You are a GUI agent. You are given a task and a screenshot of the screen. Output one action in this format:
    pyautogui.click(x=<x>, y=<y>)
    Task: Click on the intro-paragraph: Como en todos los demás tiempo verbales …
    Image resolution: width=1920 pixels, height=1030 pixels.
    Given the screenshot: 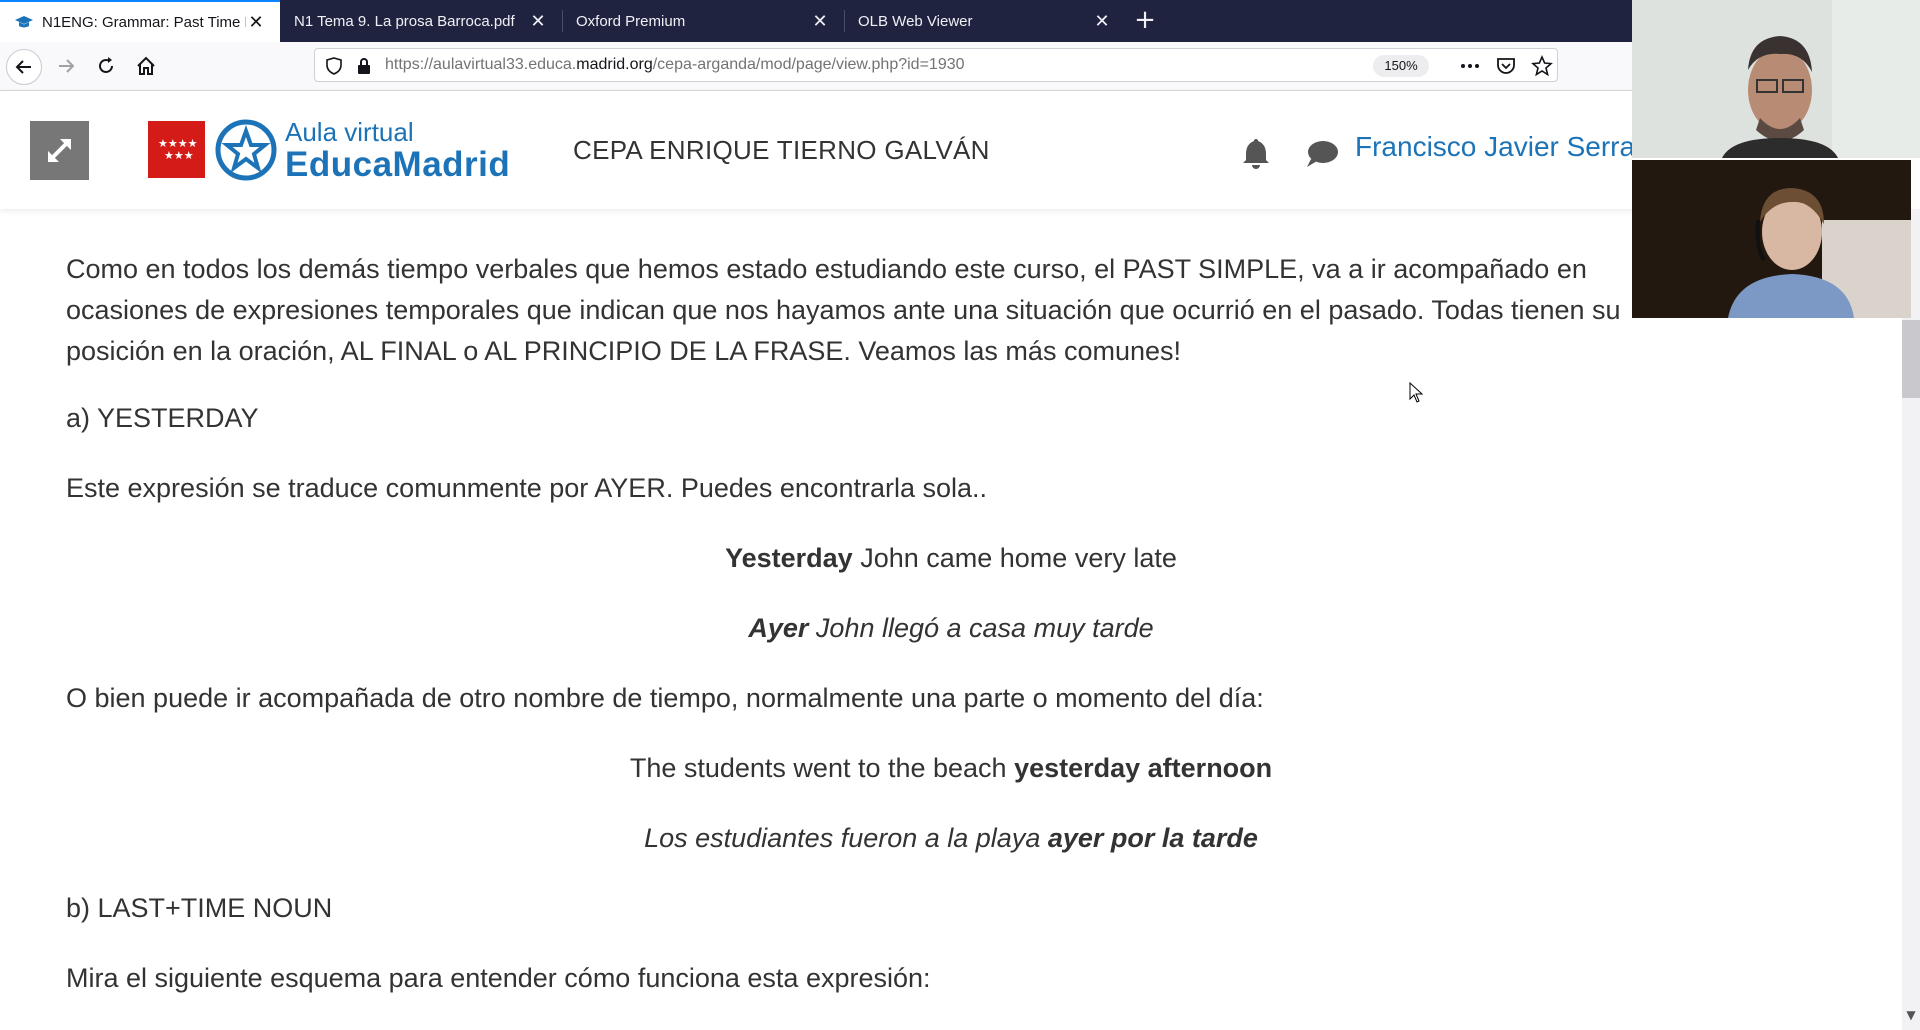 What is the action you would take?
    pyautogui.click(x=946, y=310)
    